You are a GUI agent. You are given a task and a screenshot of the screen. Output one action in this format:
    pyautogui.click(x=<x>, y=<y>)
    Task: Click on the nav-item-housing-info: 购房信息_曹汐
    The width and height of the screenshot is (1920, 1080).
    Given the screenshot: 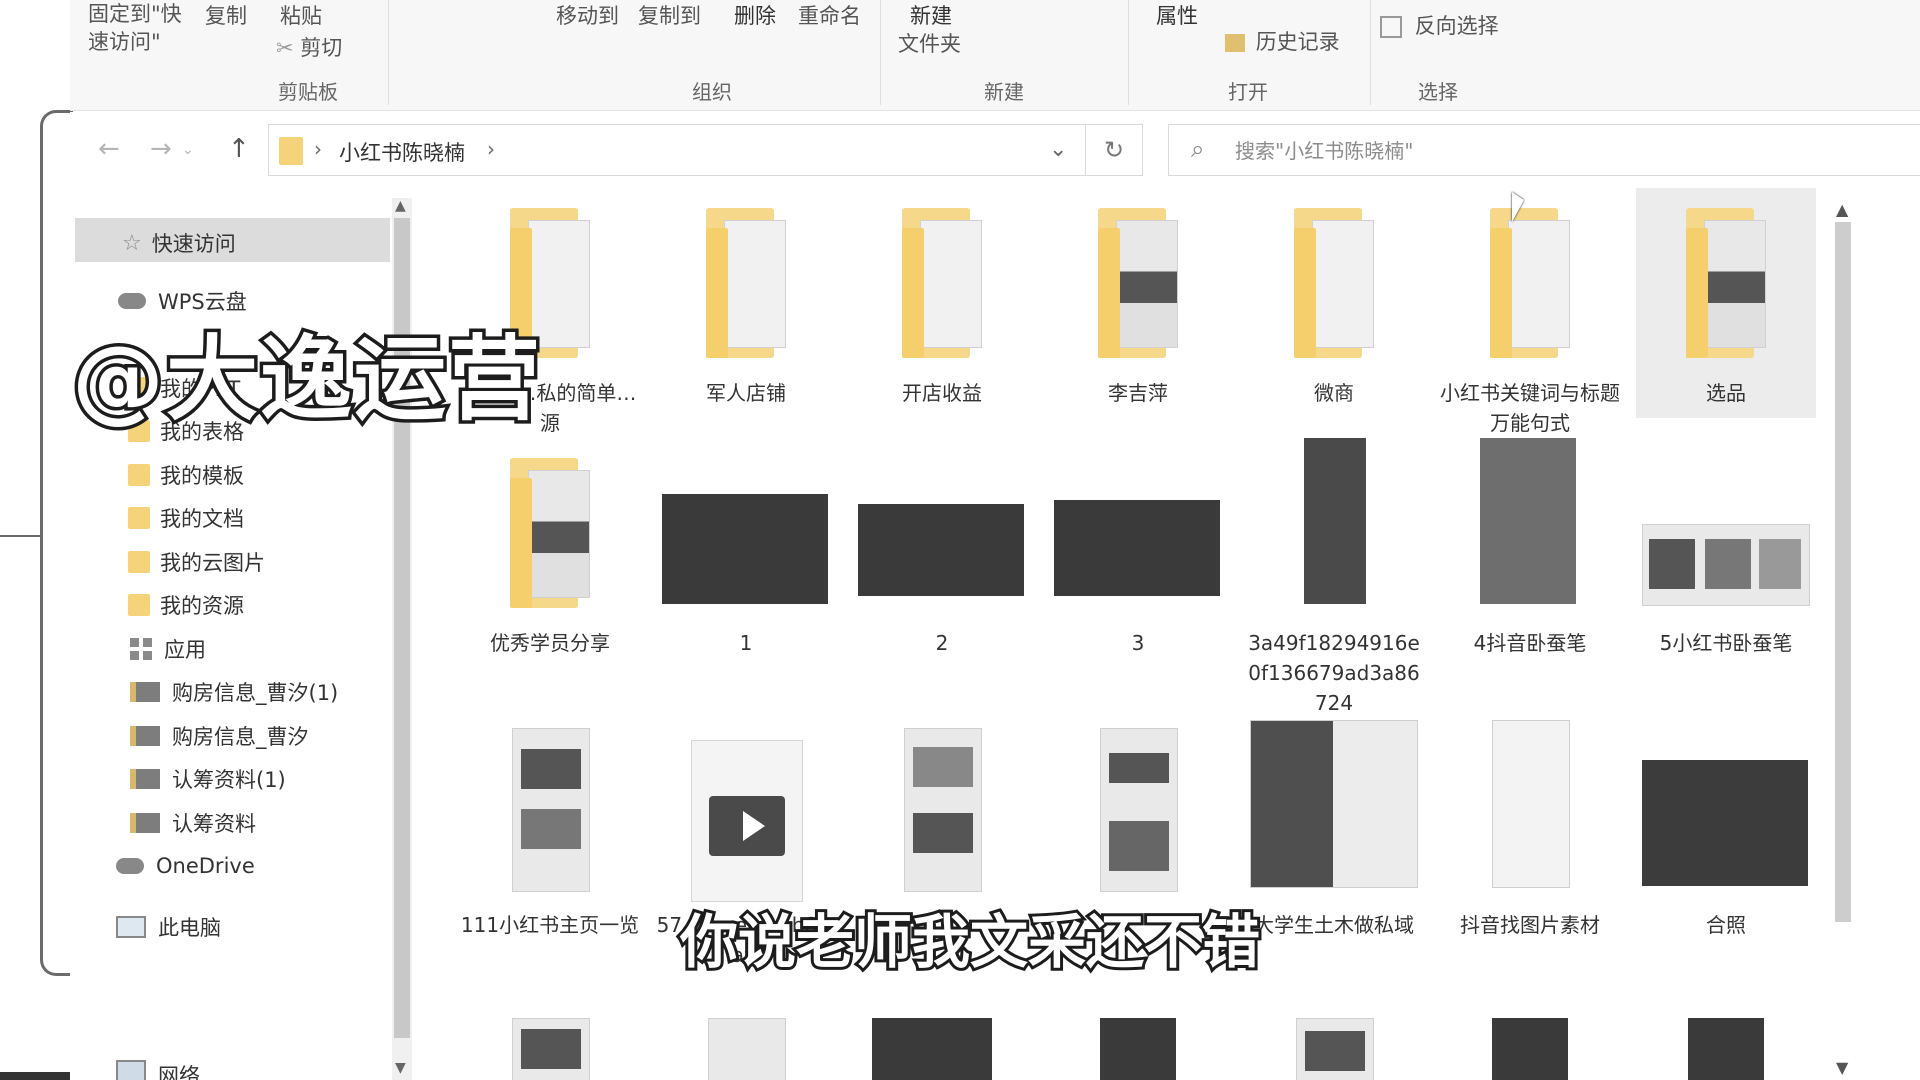 What is the action you would take?
    pyautogui.click(x=219, y=736)
    